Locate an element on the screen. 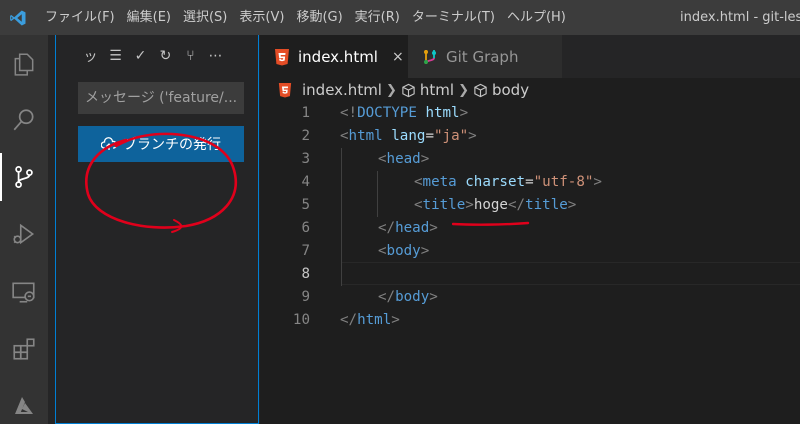  code-line-6: </head> is located at coordinates (408, 228).